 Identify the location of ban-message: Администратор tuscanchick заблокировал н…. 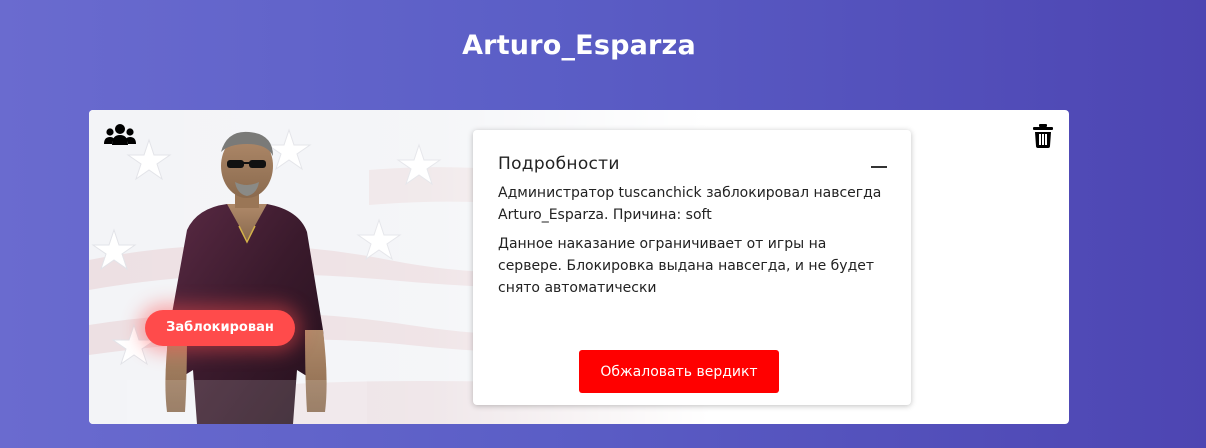
(690, 204).